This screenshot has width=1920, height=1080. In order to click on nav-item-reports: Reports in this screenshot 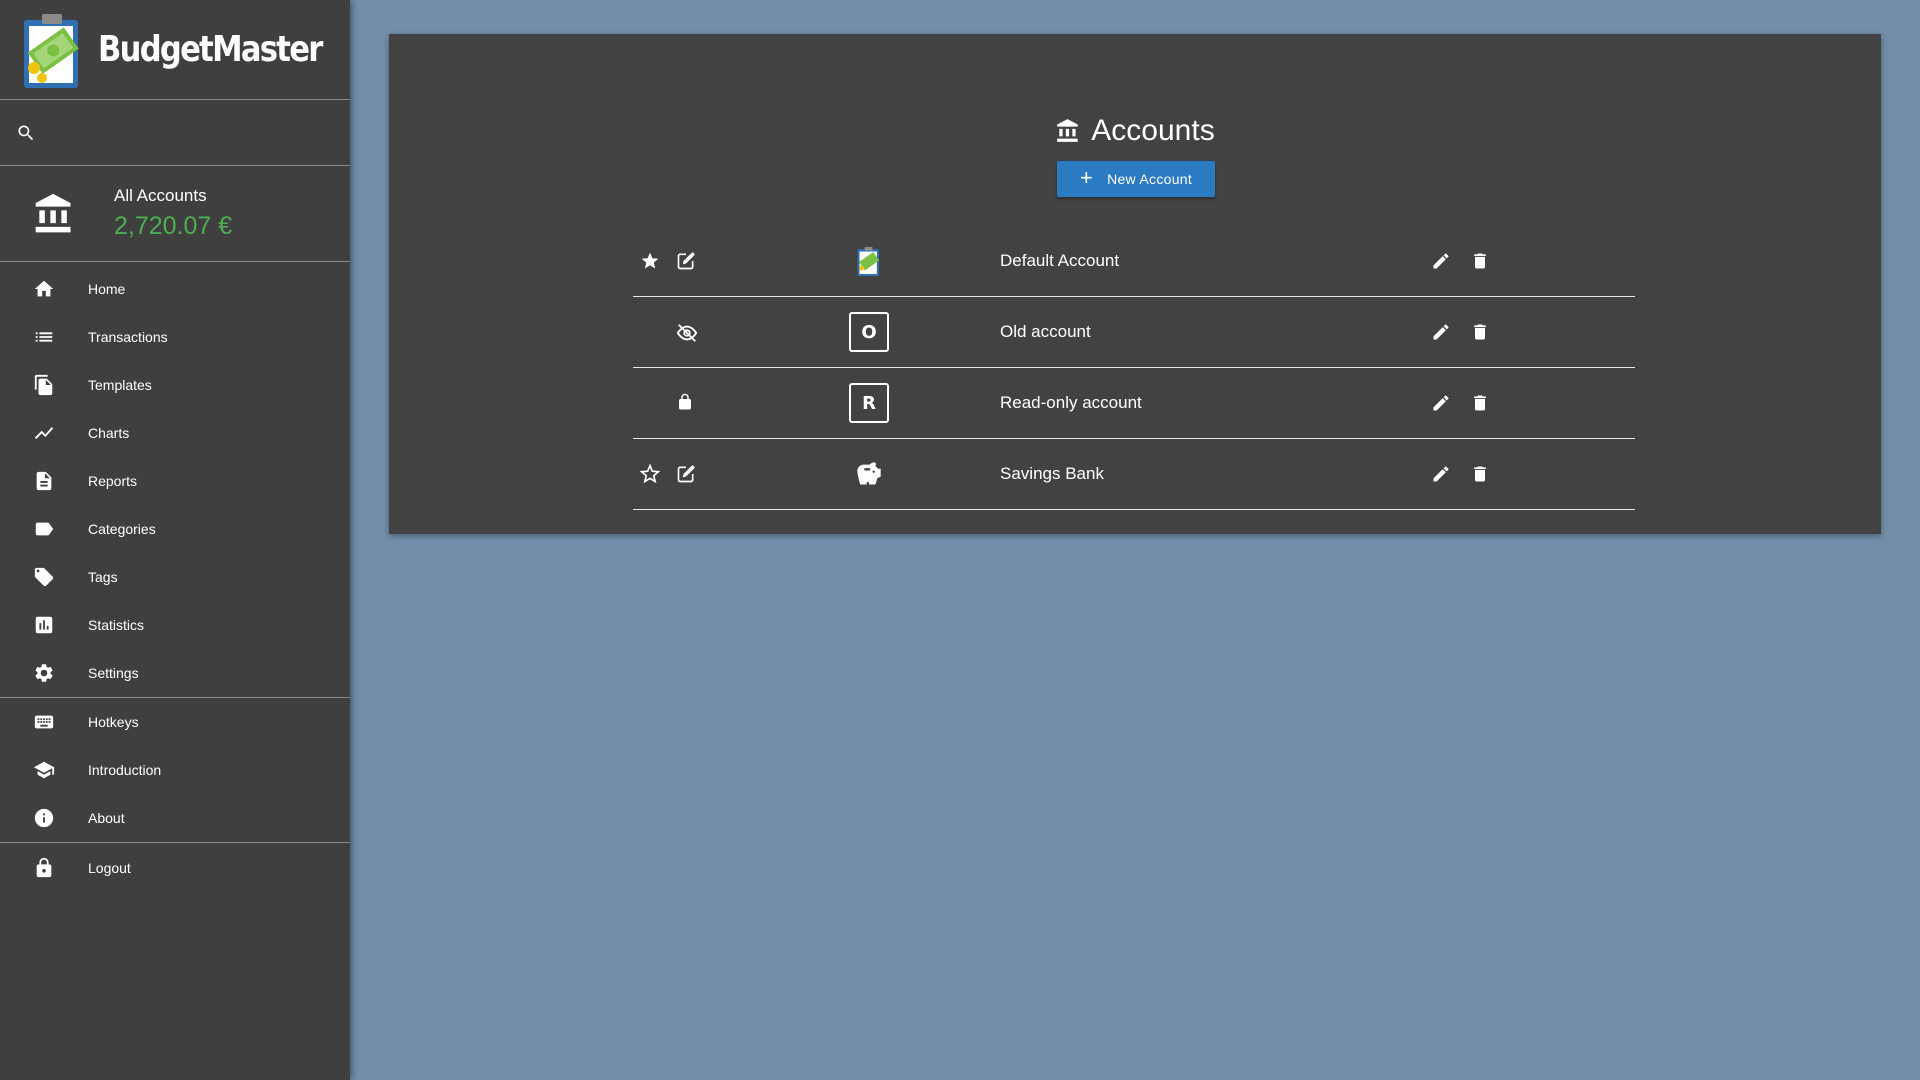, I will do `click(175, 481)`.